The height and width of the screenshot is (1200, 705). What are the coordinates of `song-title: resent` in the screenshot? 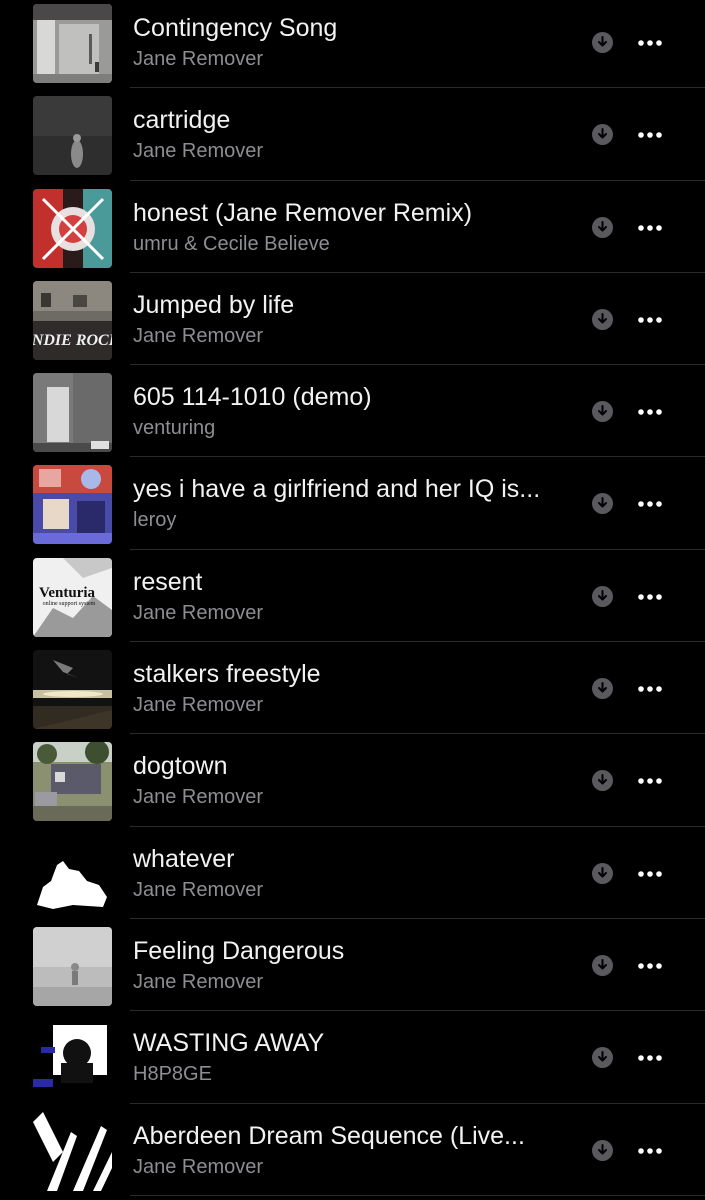 It's located at (168, 581).